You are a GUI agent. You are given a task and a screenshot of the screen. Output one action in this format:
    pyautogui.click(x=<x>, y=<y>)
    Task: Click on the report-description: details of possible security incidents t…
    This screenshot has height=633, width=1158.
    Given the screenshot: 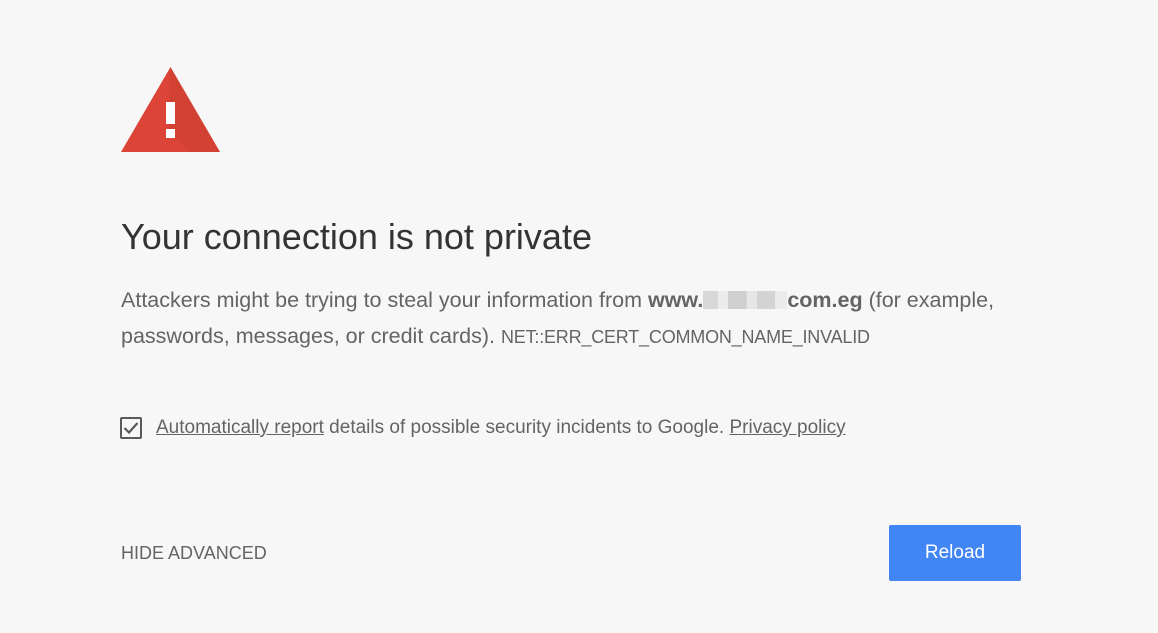 What is the action you would take?
    pyautogui.click(x=526, y=427)
    